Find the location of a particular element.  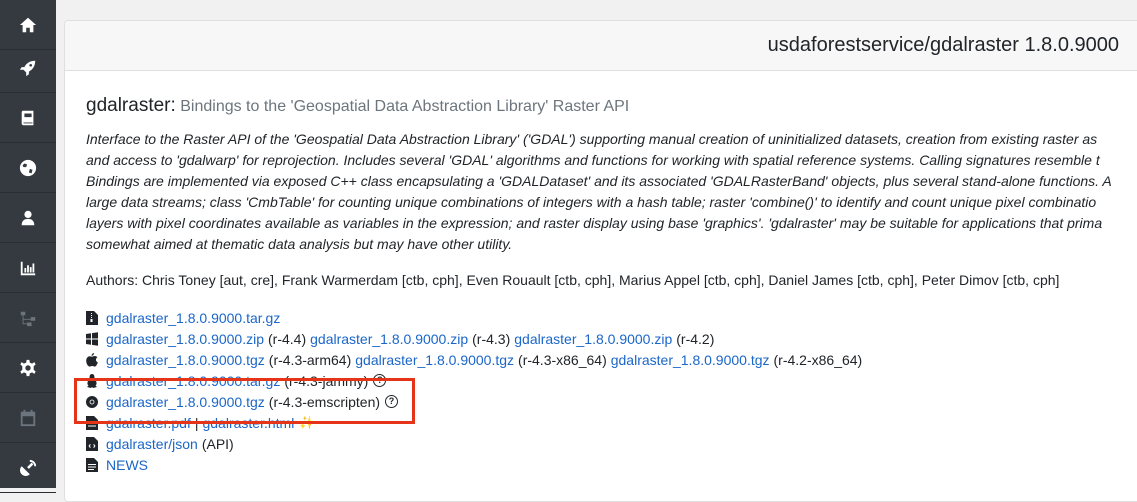

gear-icon is located at coordinates (28, 367).